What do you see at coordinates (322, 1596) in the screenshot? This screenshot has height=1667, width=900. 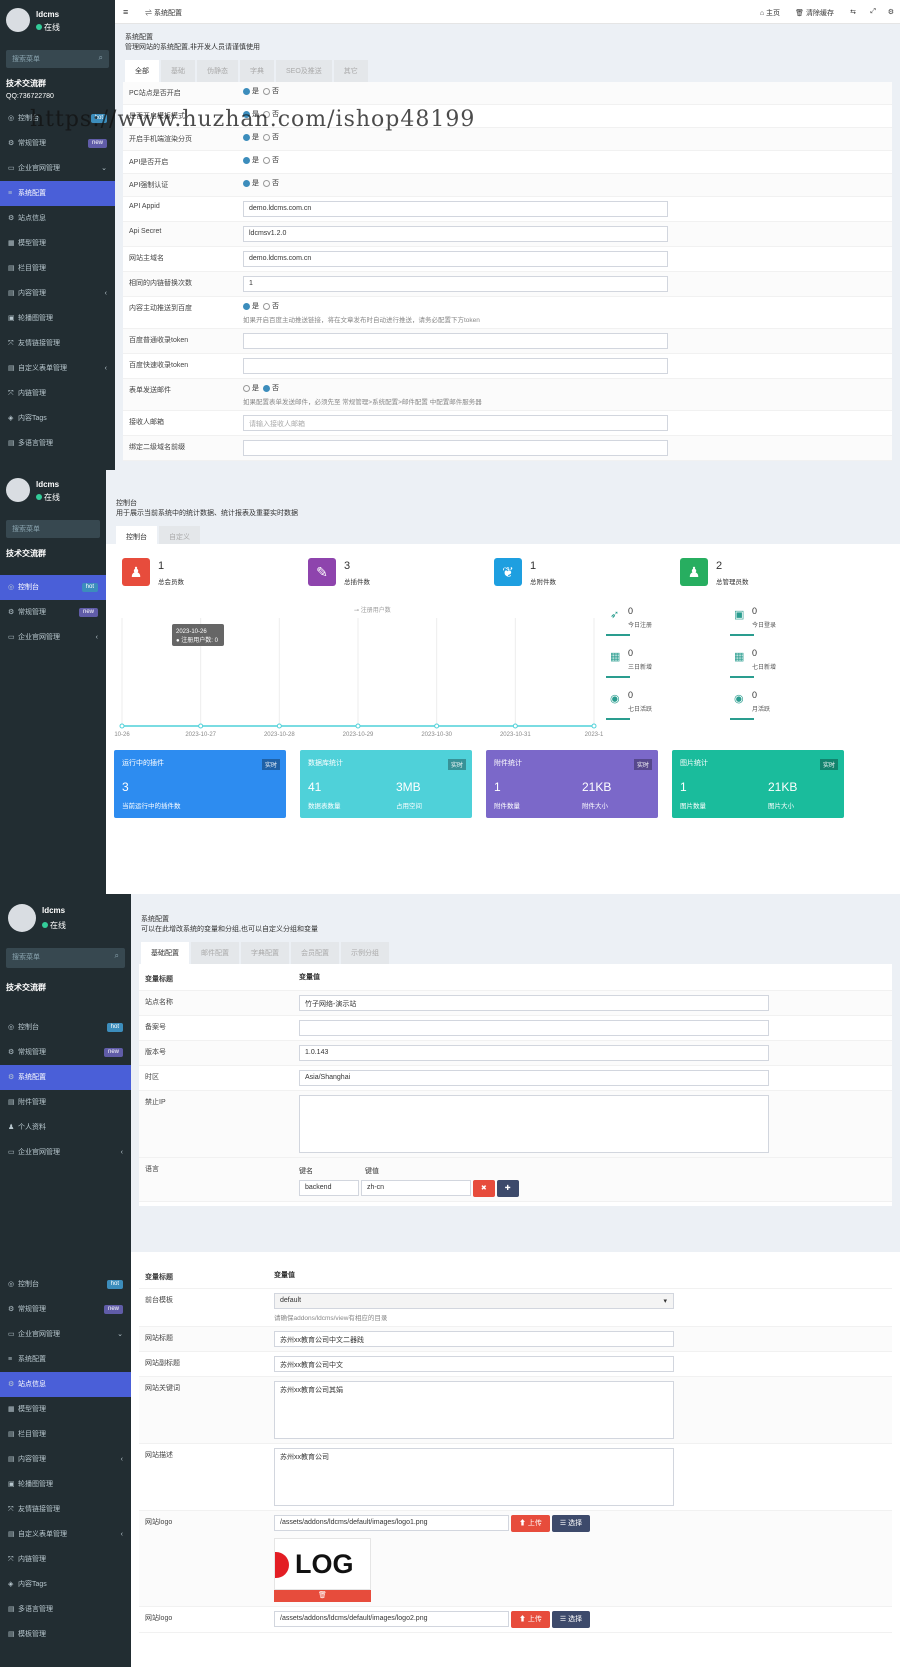 I see `delete-logo-button: 🗑` at bounding box center [322, 1596].